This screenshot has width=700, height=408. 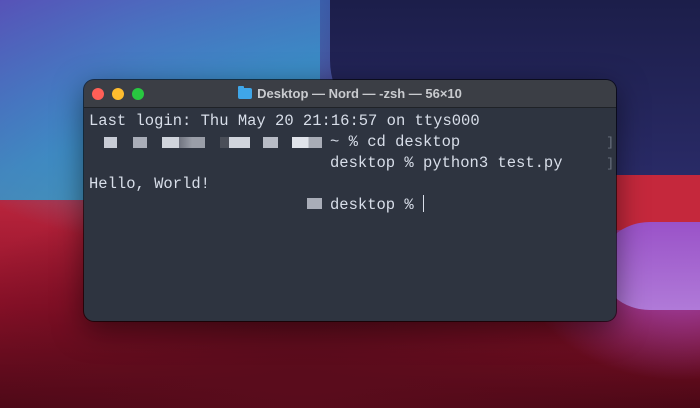 I want to click on window-title: Desktop — Nord — -zsh — 56×10, so click(x=350, y=93).